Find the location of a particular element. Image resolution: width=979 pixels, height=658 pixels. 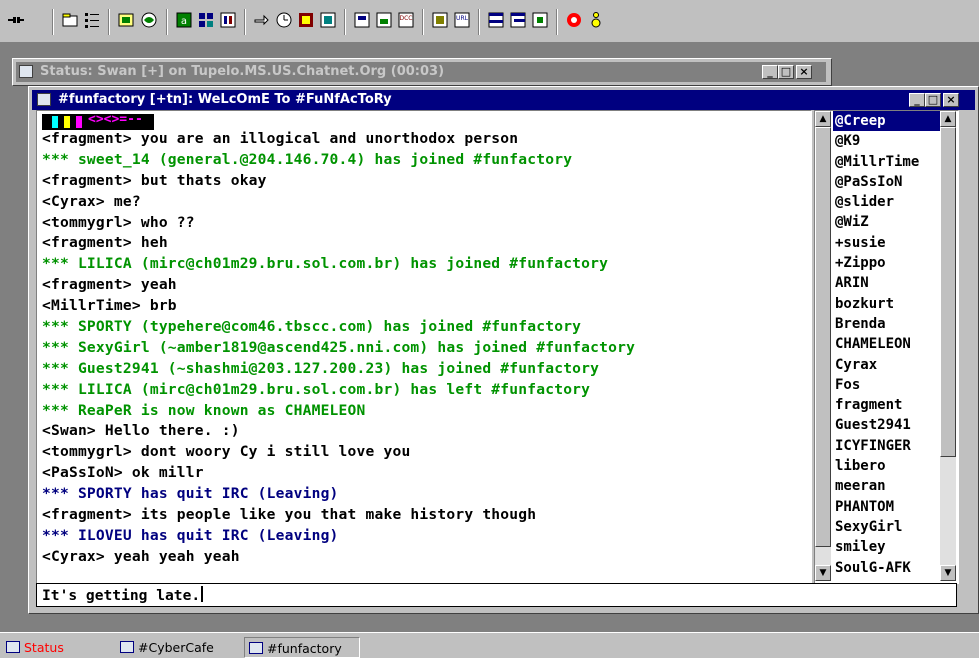

url-list-icon: URL is located at coordinates (462, 20).